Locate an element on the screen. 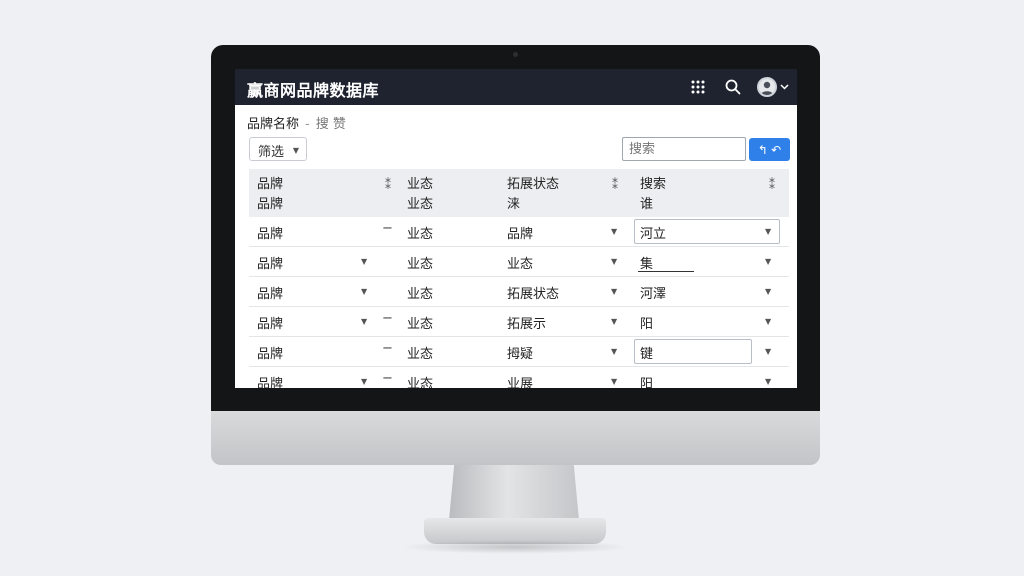 Image resolution: width=1024 pixels, height=576 pixels. search-icon is located at coordinates (733, 87).